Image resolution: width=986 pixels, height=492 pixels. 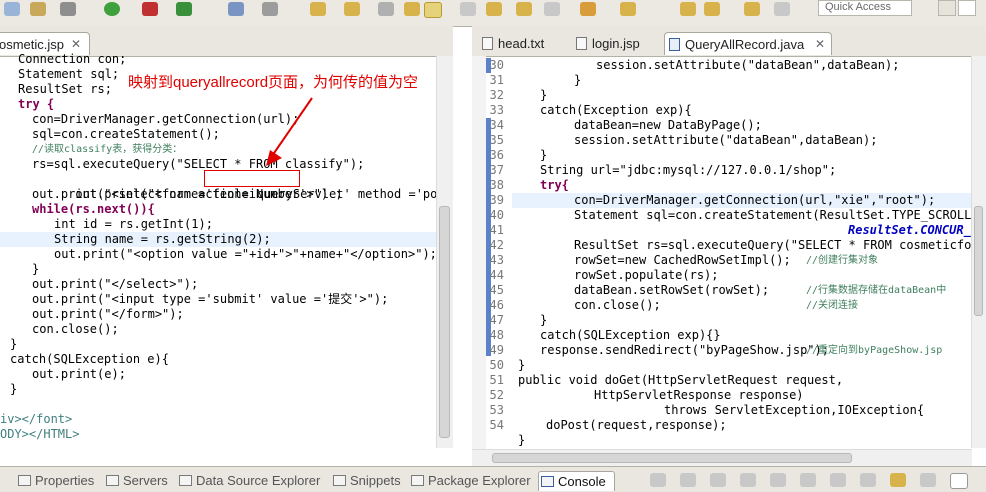 I want to click on tab-label: Servers, so click(x=145, y=480).